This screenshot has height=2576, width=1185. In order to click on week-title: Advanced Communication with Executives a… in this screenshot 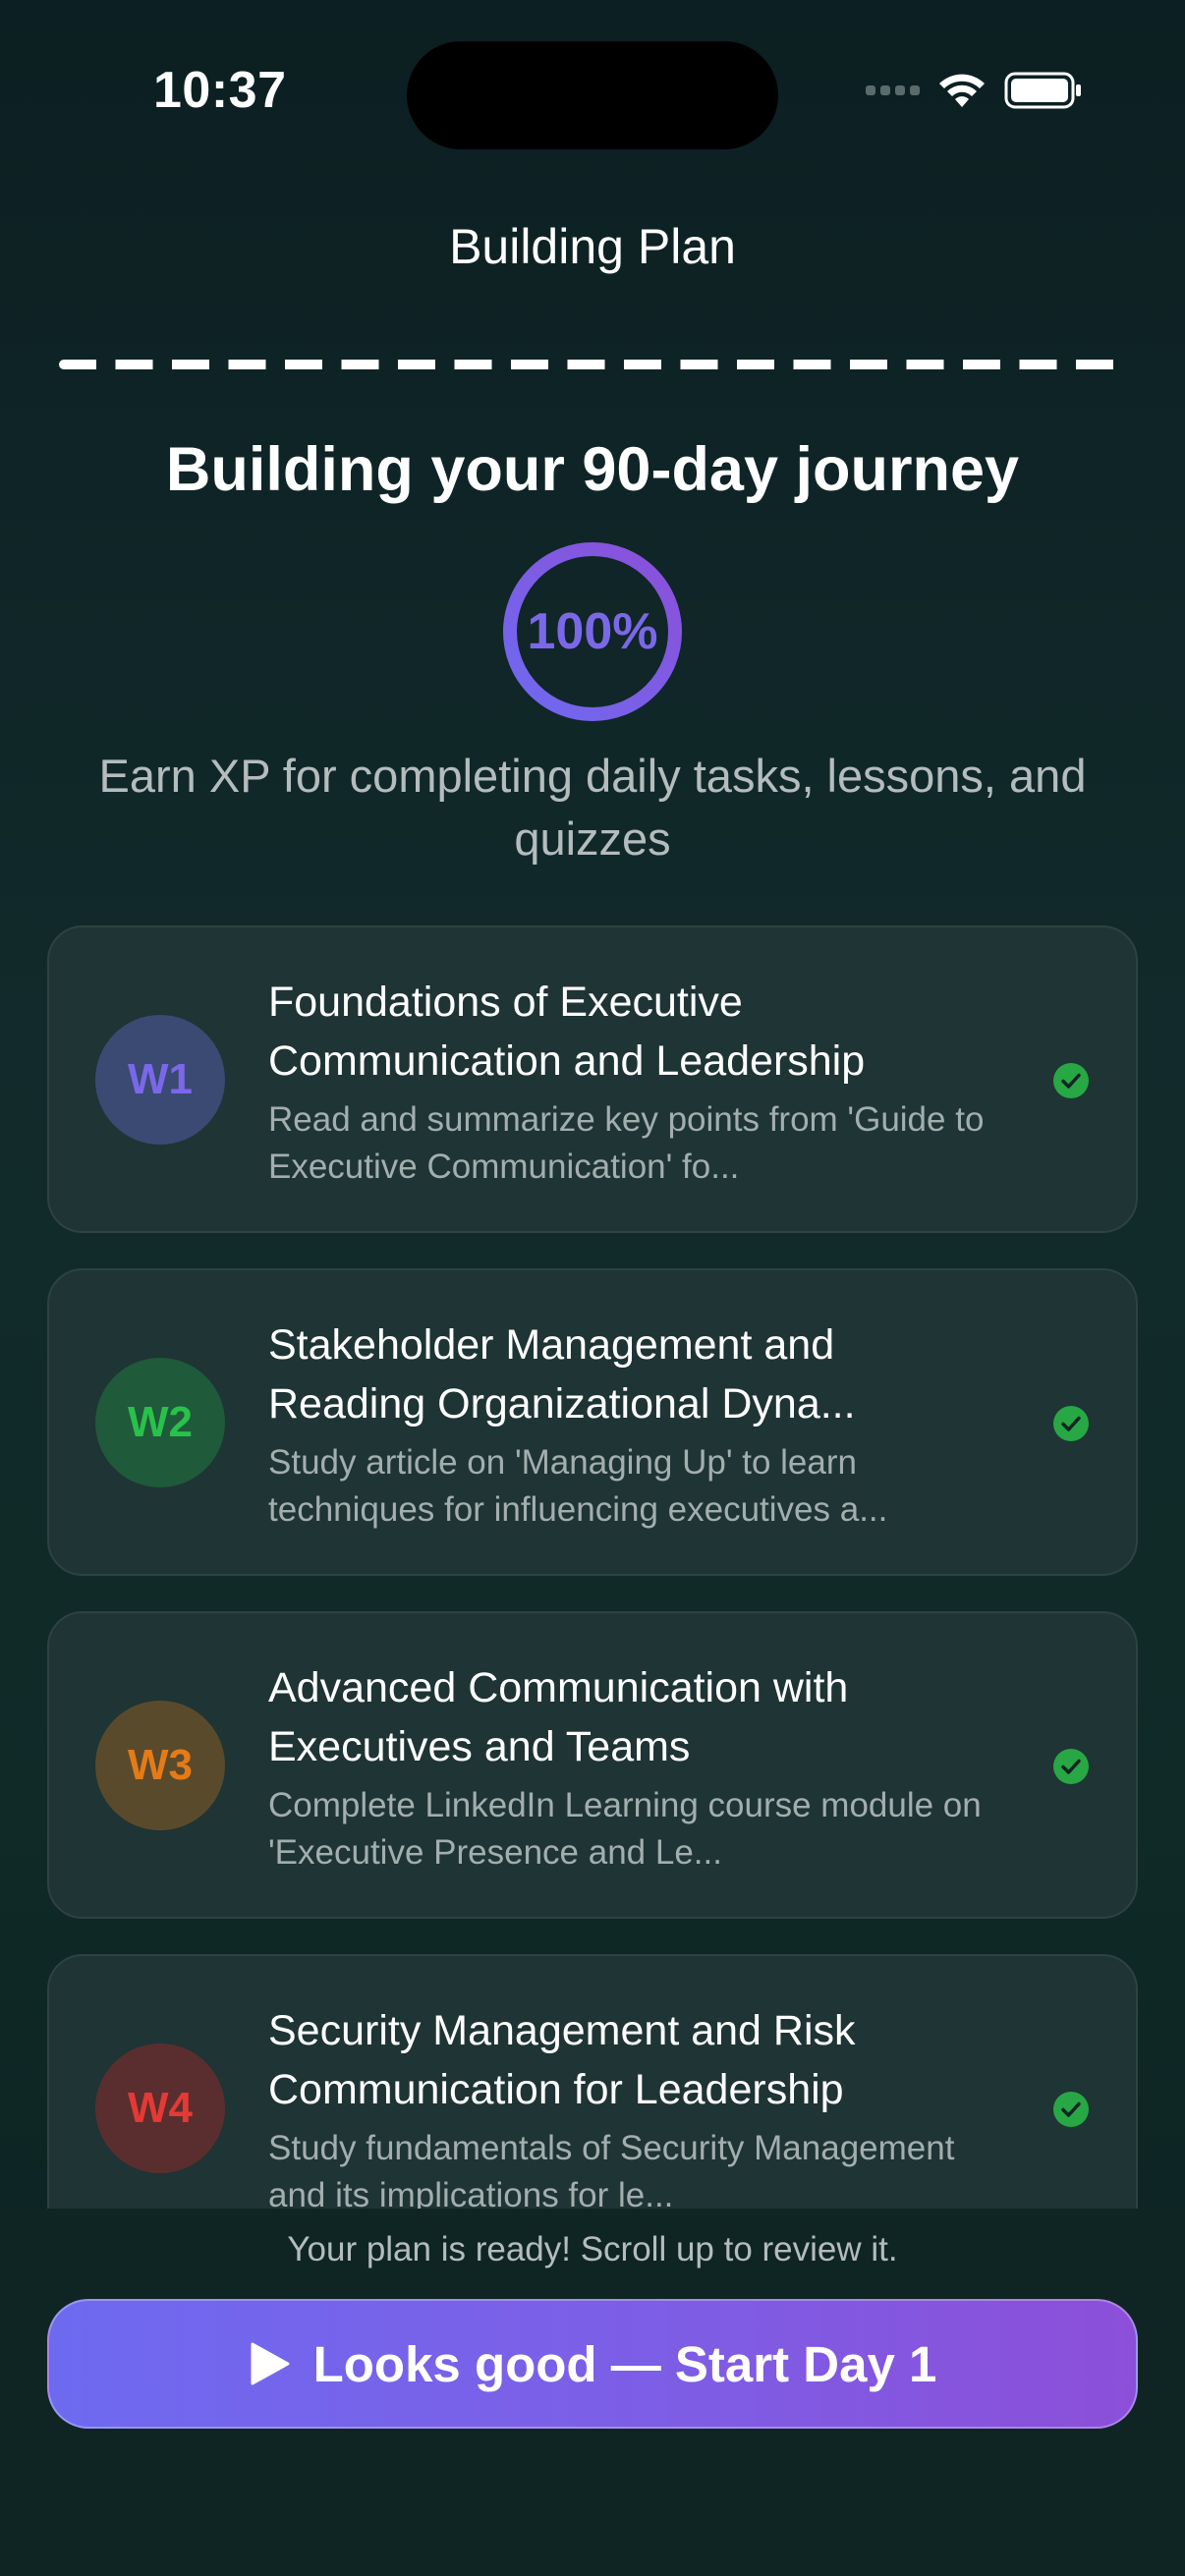, I will do `click(559, 1717)`.